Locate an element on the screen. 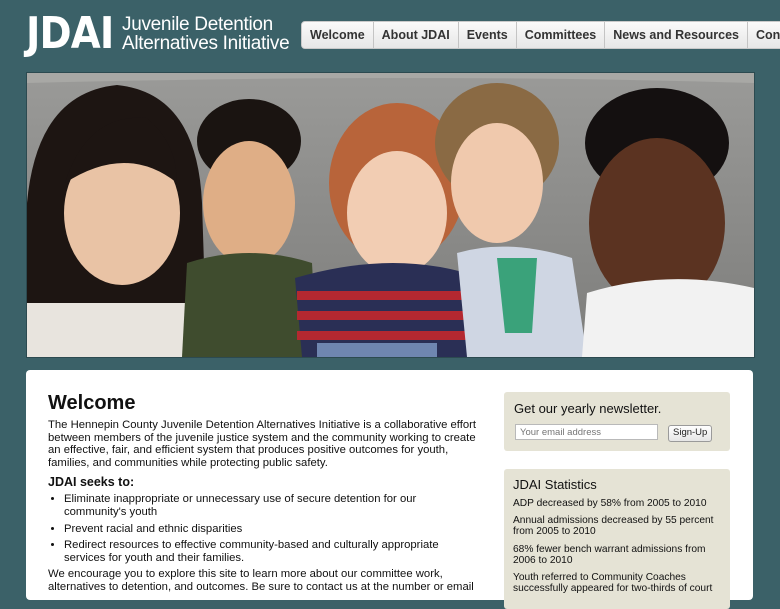 Image resolution: width=780 pixels, height=609 pixels. nav-welcome: Welcome is located at coordinates (338, 35).